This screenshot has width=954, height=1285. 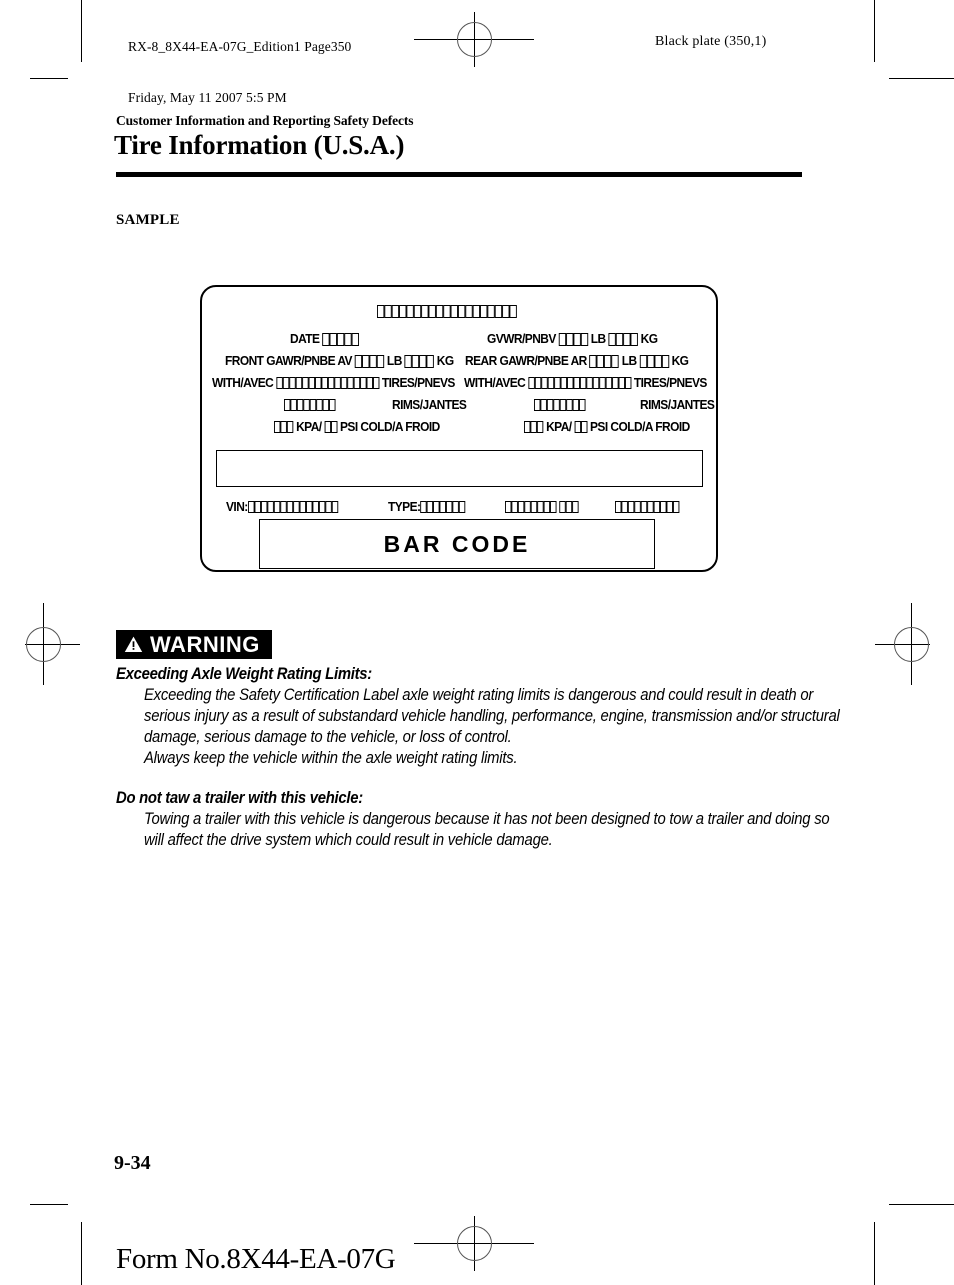 I want to click on label-front-psi-unit: PSI, so click(x=349, y=426).